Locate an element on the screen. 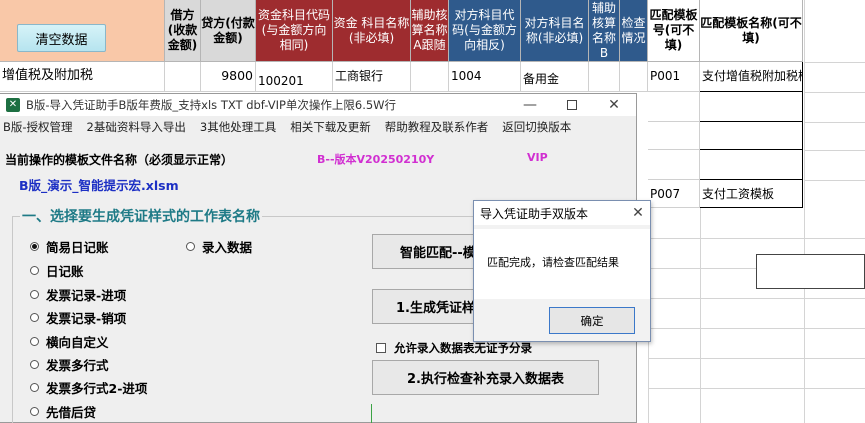 The image size is (865, 423). cell-right-r3b is located at coordinates (751, 136).